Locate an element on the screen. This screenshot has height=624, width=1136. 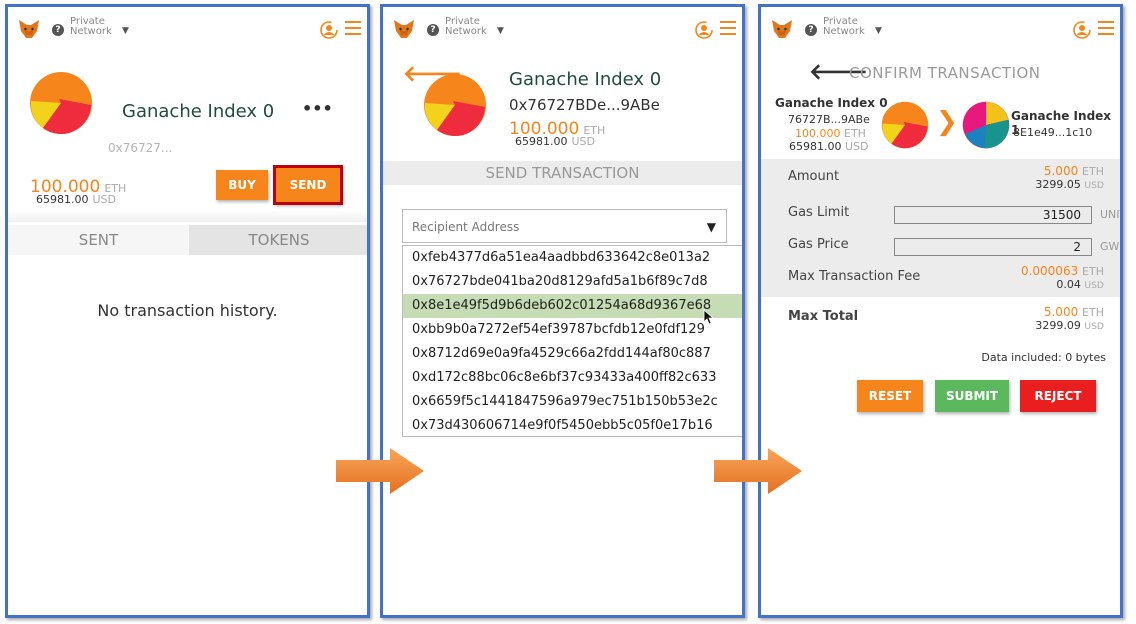
to-identicon-avatar is located at coordinates (986, 125).